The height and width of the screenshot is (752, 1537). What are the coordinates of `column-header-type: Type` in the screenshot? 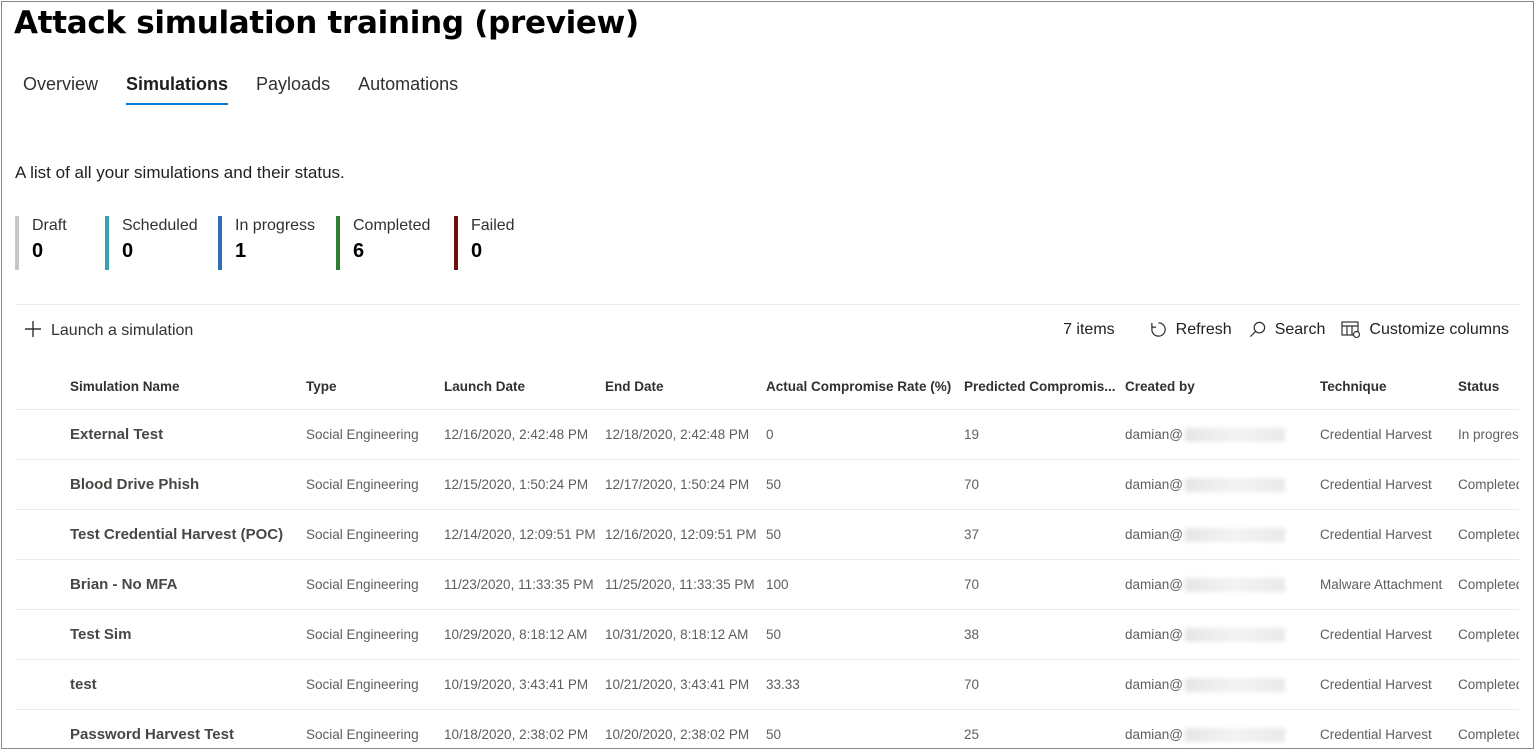 It's located at (375, 386).